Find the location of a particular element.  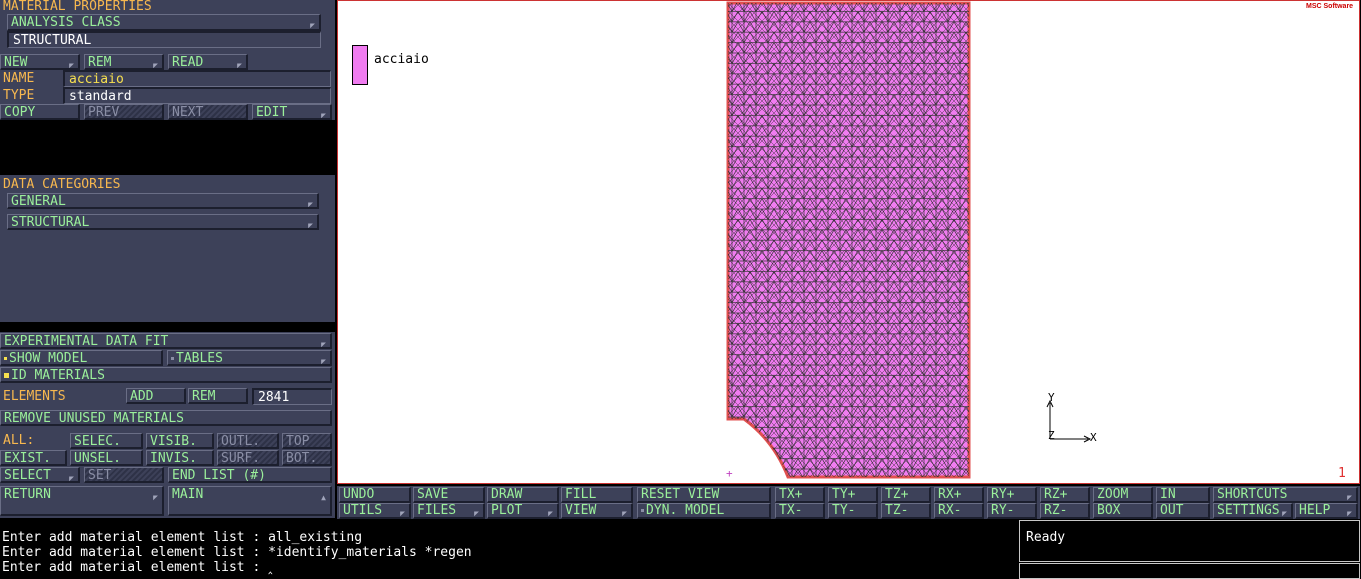

type-field: standard is located at coordinates (197, 95).